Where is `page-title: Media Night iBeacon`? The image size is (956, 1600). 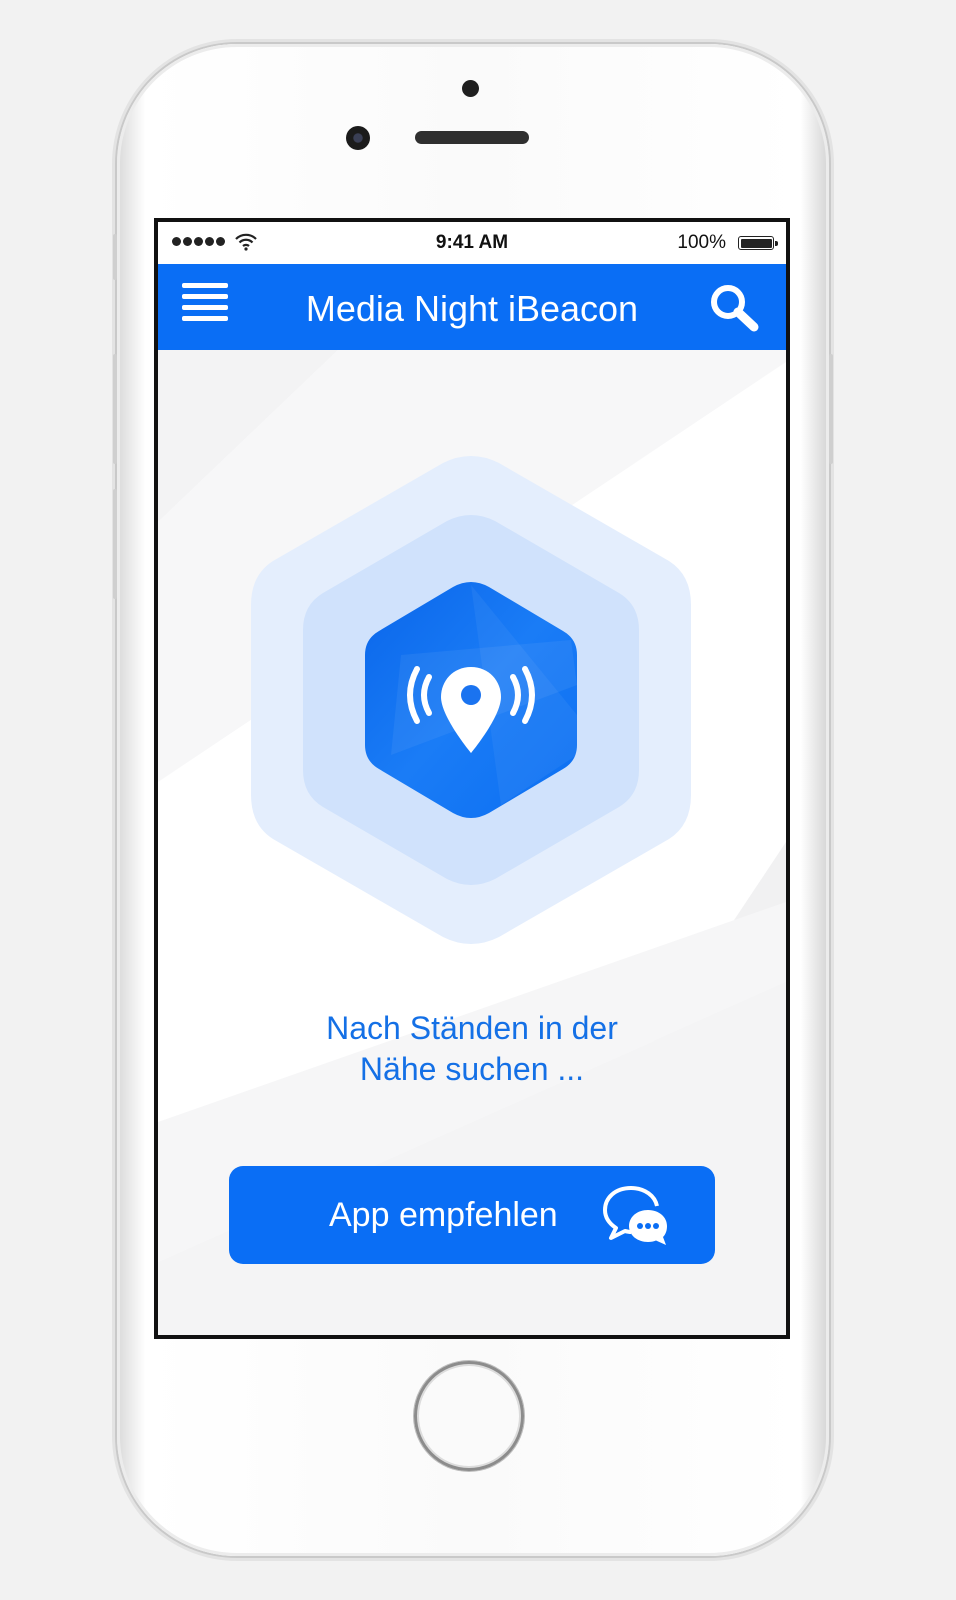
page-title: Media Night iBeacon is located at coordinates (472, 308).